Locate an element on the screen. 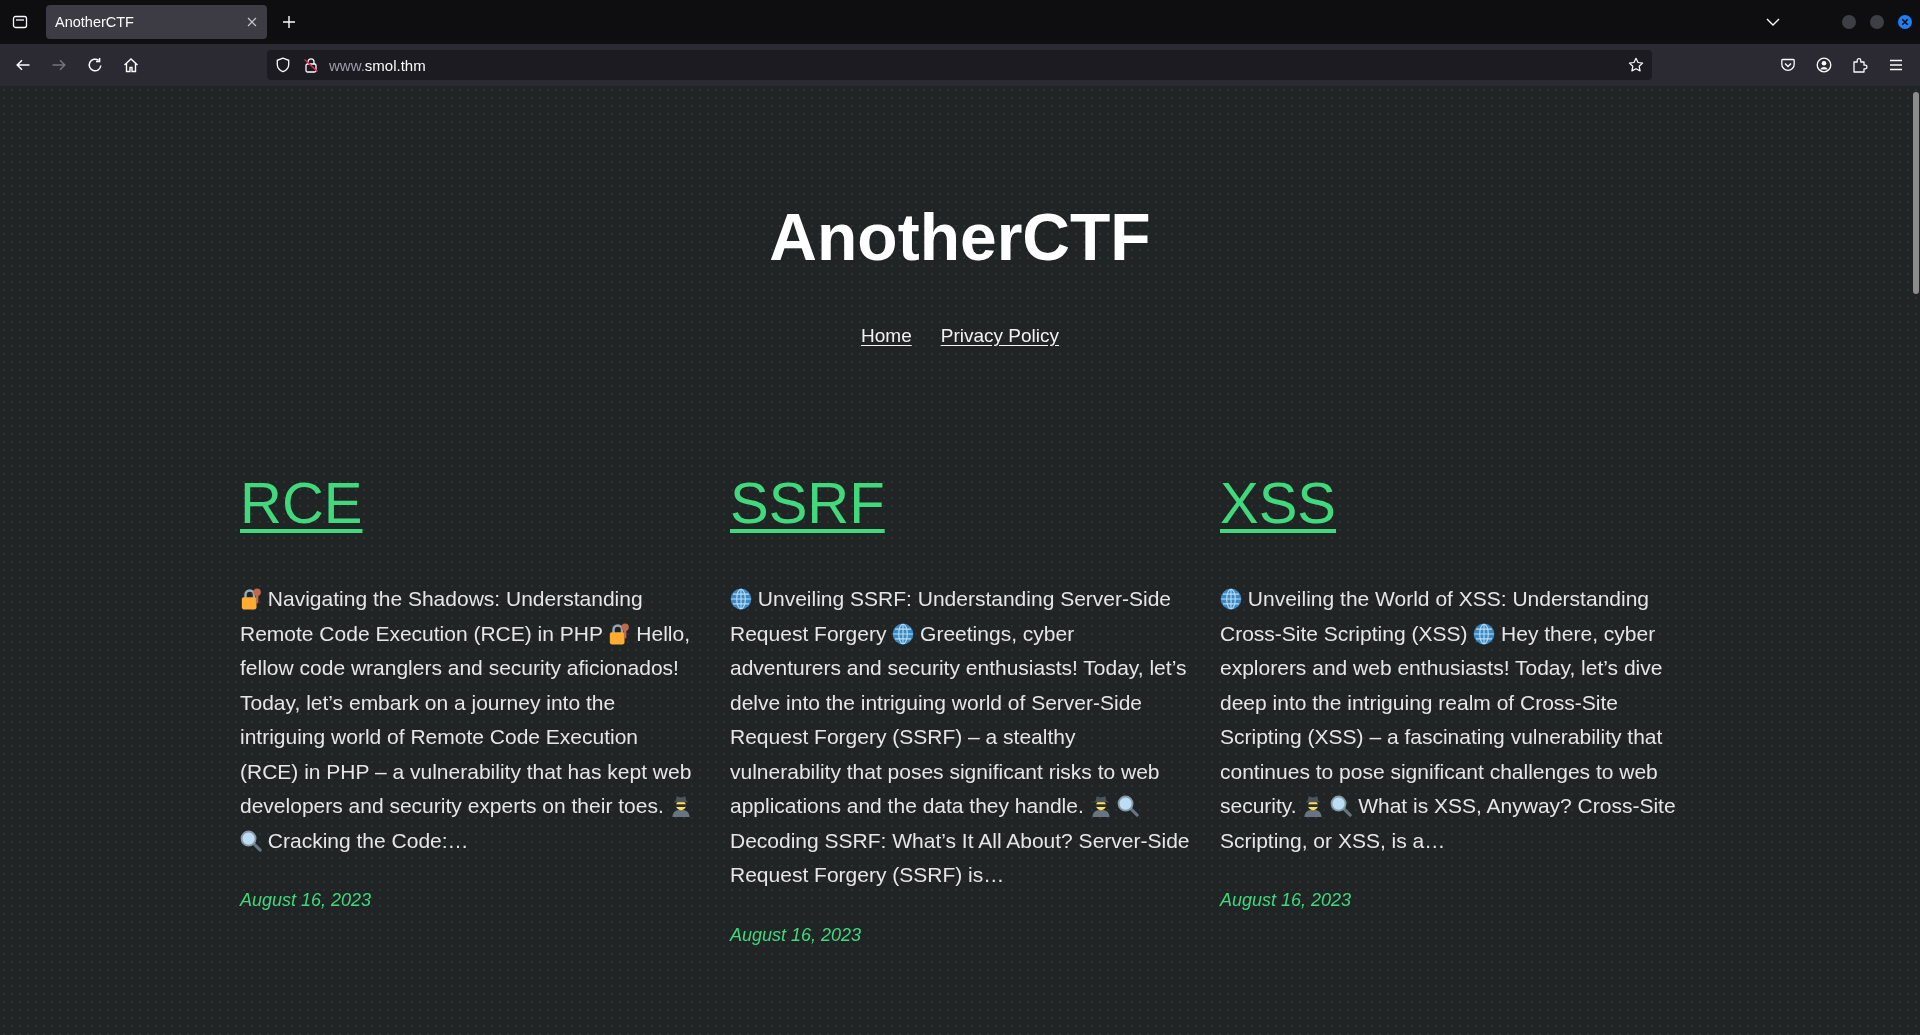 The width and height of the screenshot is (1920, 1035). nav-link: Home is located at coordinates (886, 336).